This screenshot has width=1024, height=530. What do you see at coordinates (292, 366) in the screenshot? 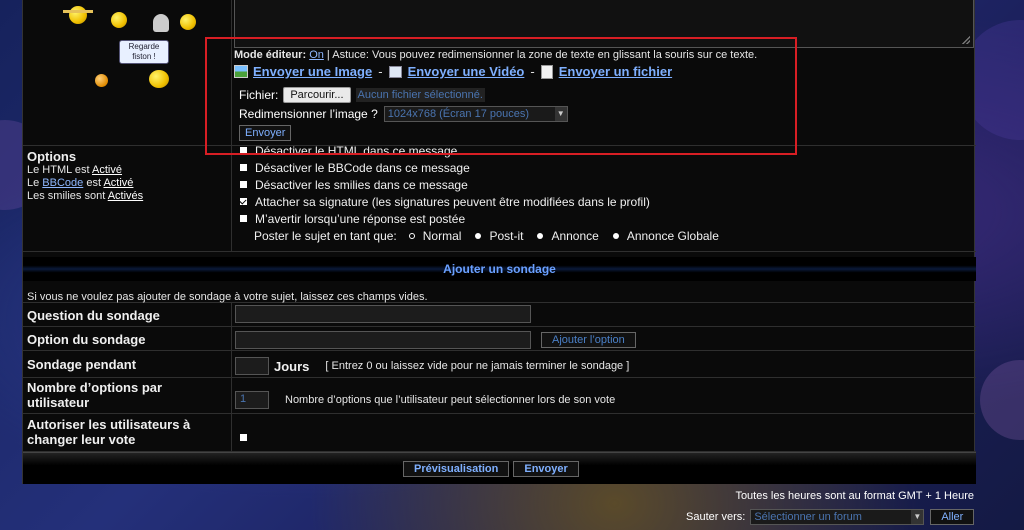
I see `days-label: Jours` at bounding box center [292, 366].